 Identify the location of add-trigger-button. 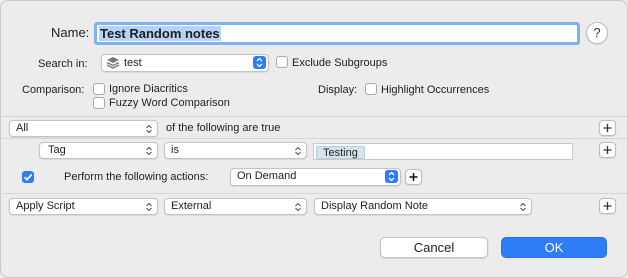
(413, 177).